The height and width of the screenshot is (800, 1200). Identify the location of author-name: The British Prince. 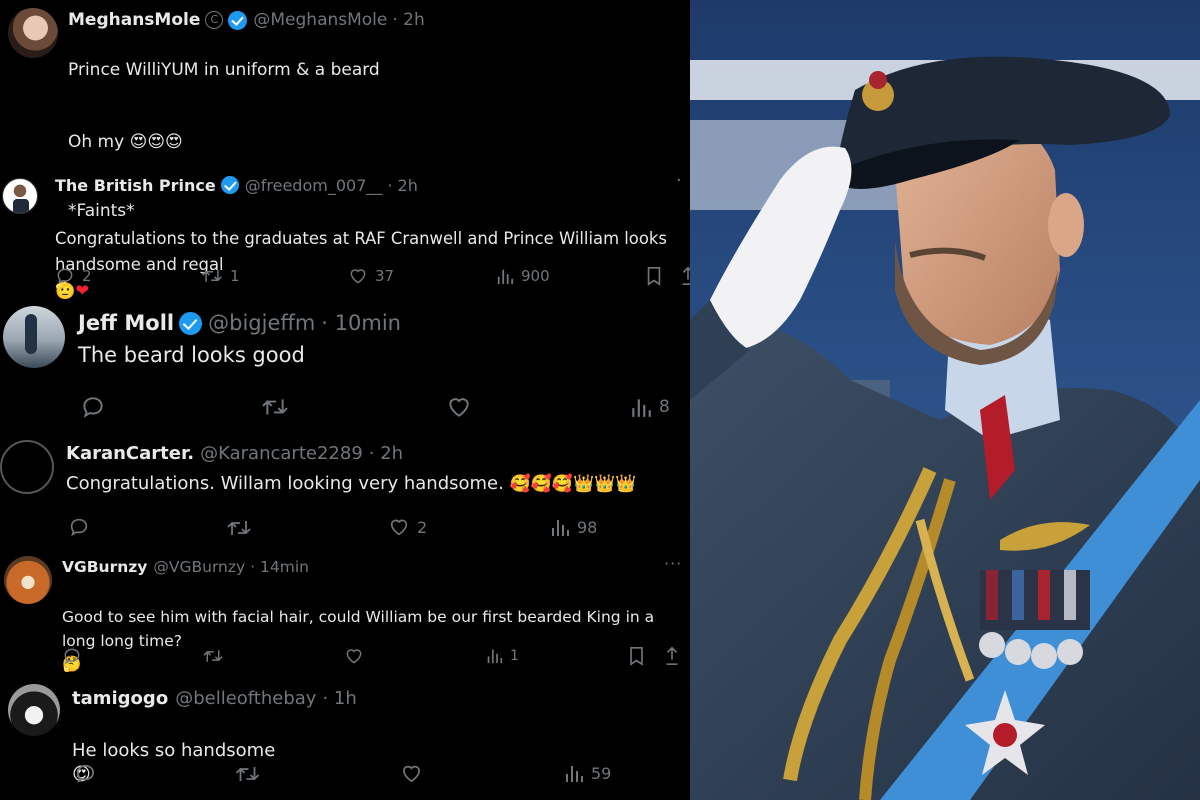
(135, 185).